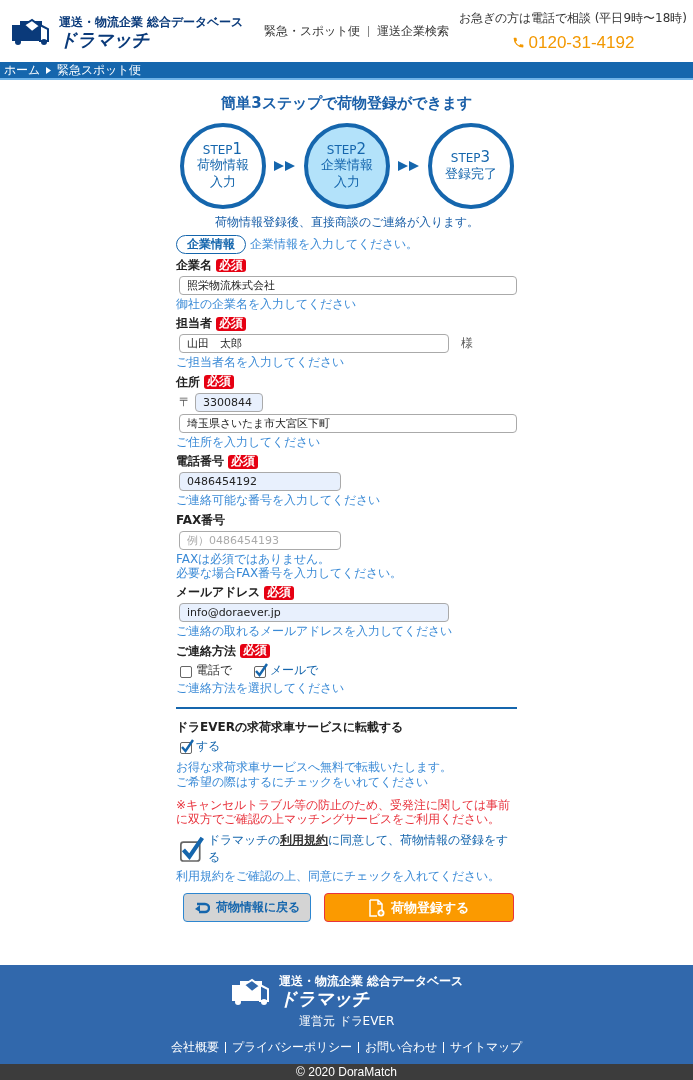 This screenshot has width=693, height=1080. What do you see at coordinates (194, 324) in the screenshot?
I see `field-label: 担当者` at bounding box center [194, 324].